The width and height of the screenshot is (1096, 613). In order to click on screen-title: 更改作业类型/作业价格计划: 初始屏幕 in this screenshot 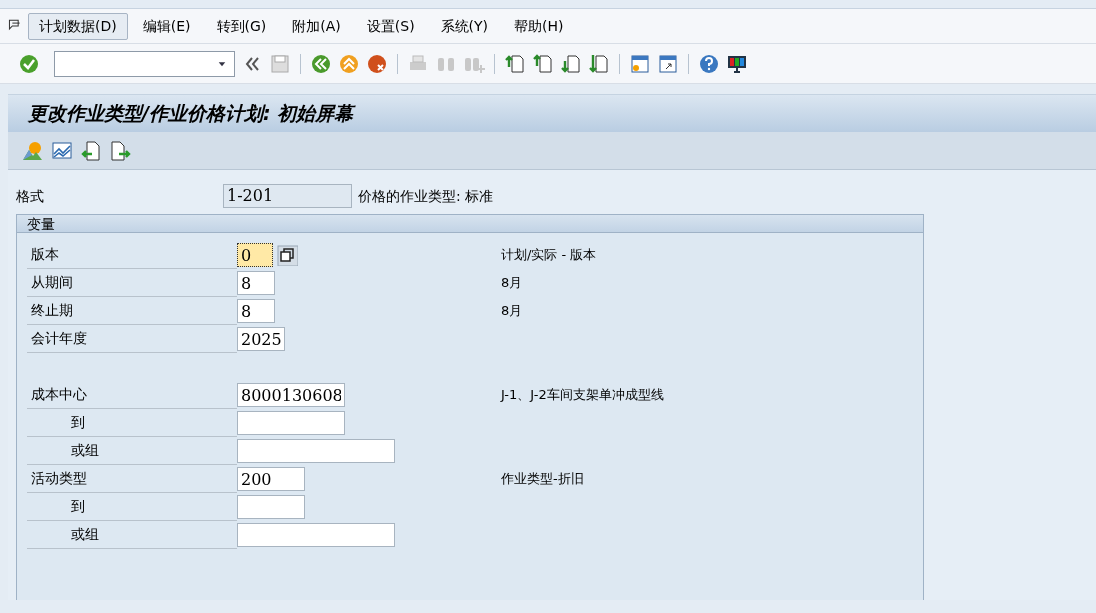, I will do `click(552, 113)`.